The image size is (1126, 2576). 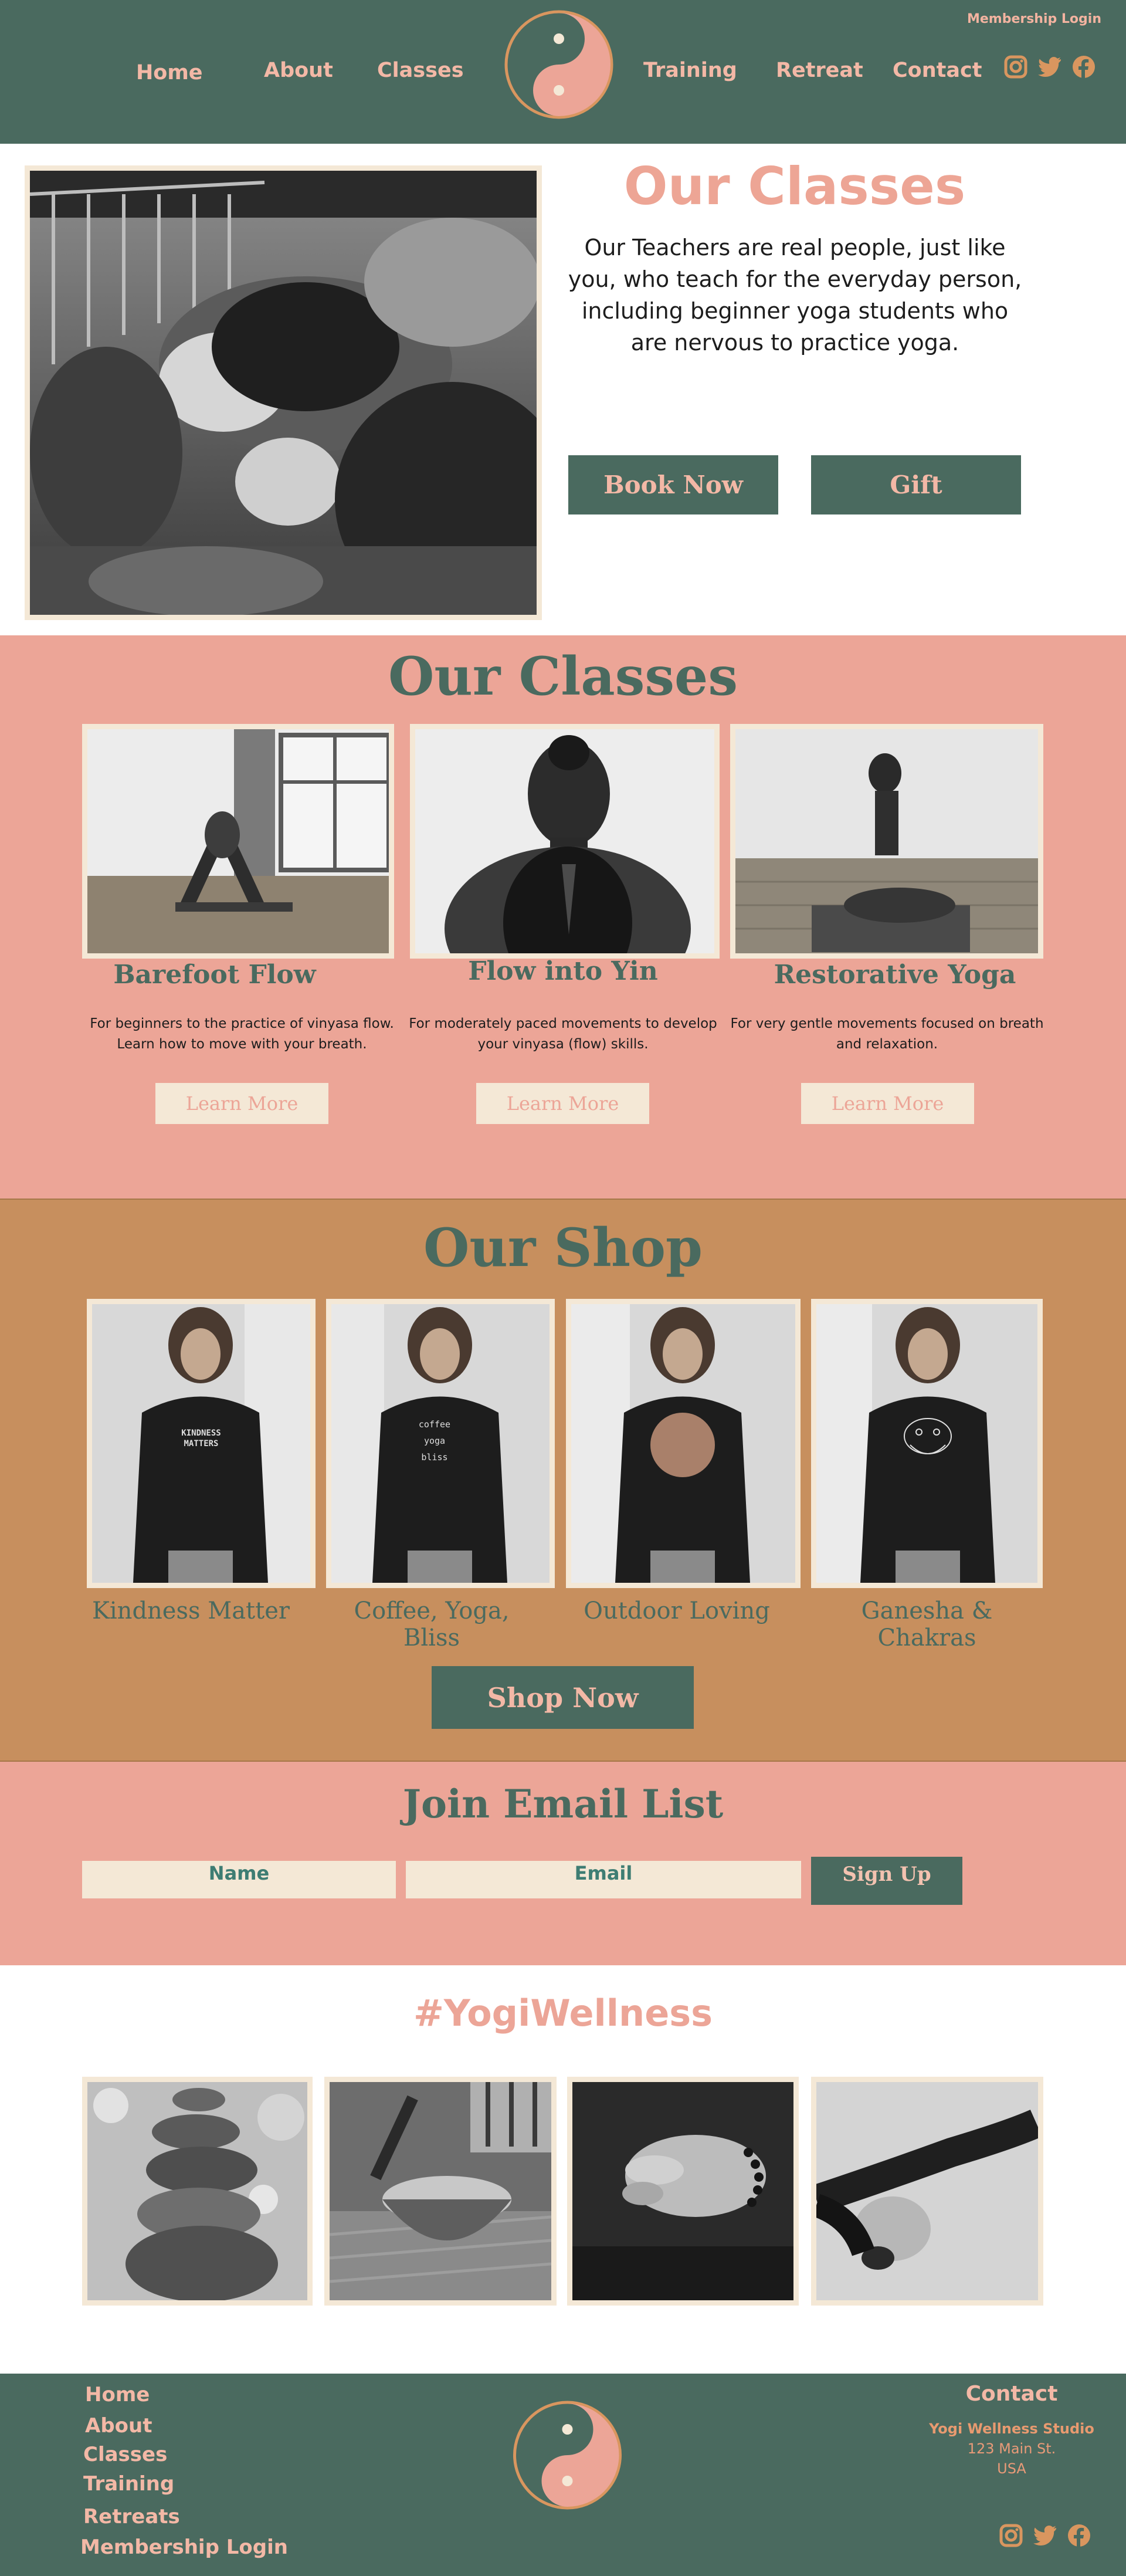 I want to click on footer-street: 123 Main St., so click(x=1011, y=2448).